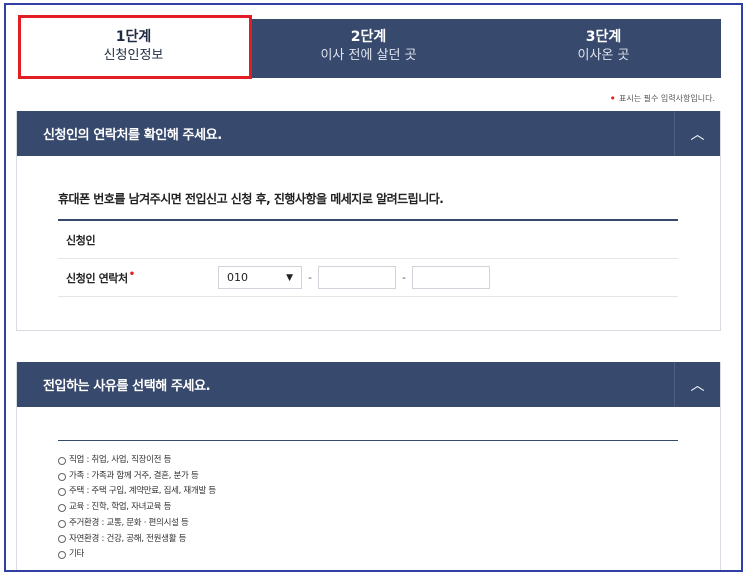  What do you see at coordinates (450, 277) in the screenshot?
I see `phone-last-input` at bounding box center [450, 277].